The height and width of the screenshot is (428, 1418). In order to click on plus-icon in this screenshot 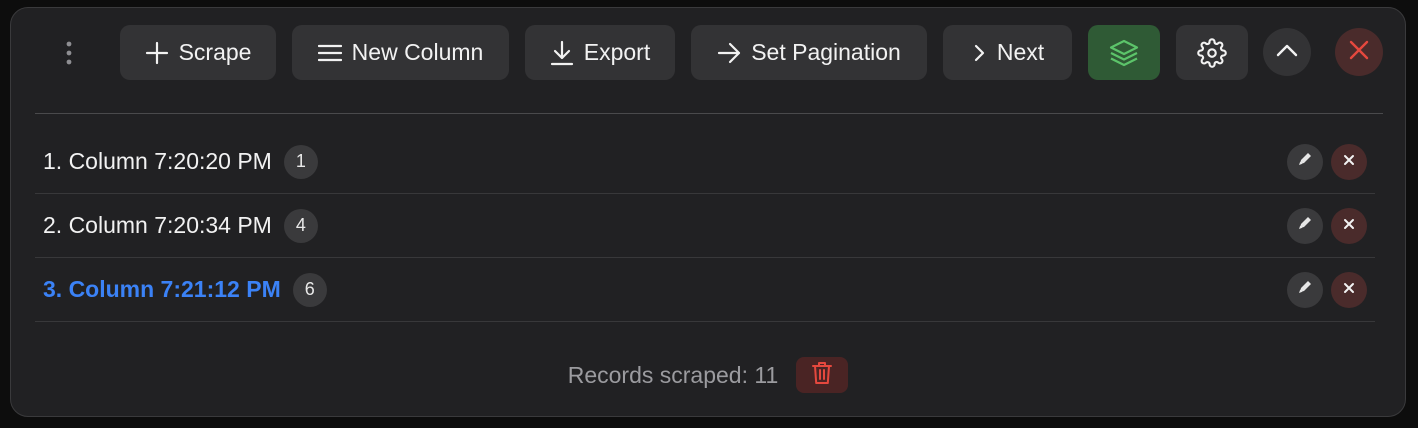, I will do `click(157, 53)`.